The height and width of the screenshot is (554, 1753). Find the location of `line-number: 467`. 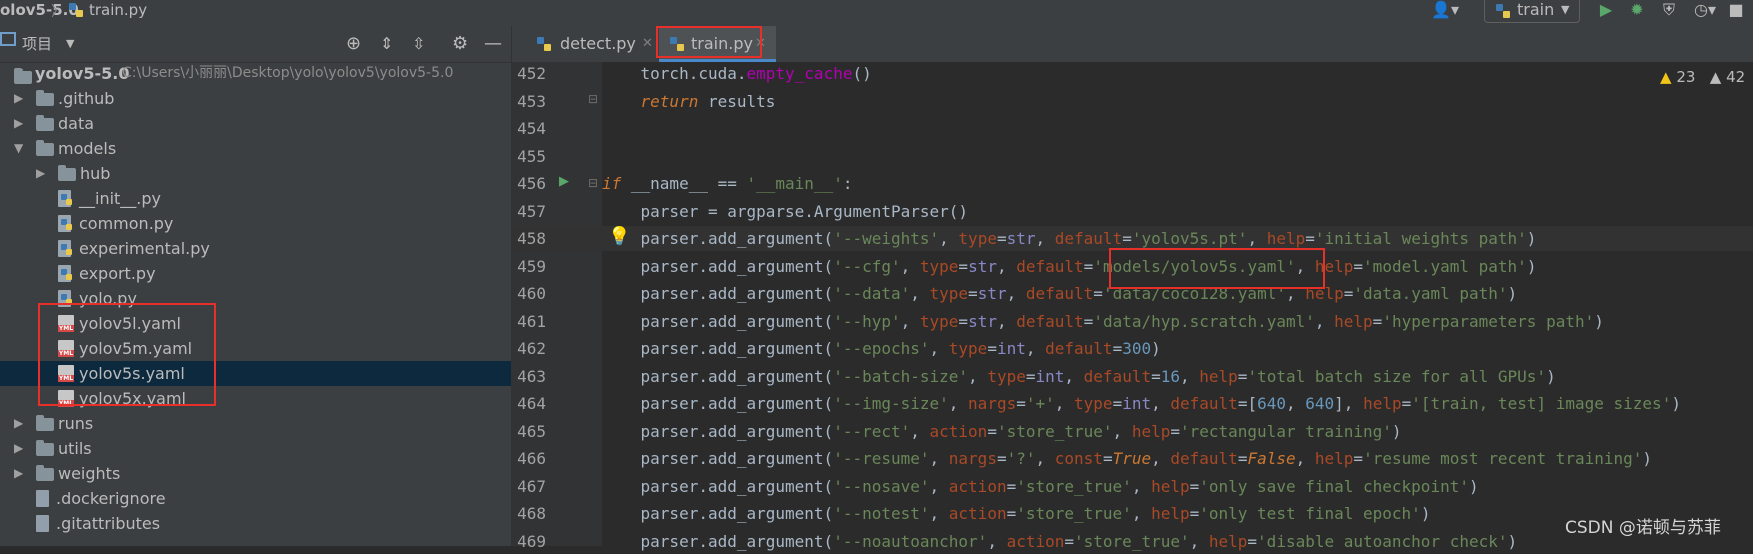

line-number: 467 is located at coordinates (531, 486).